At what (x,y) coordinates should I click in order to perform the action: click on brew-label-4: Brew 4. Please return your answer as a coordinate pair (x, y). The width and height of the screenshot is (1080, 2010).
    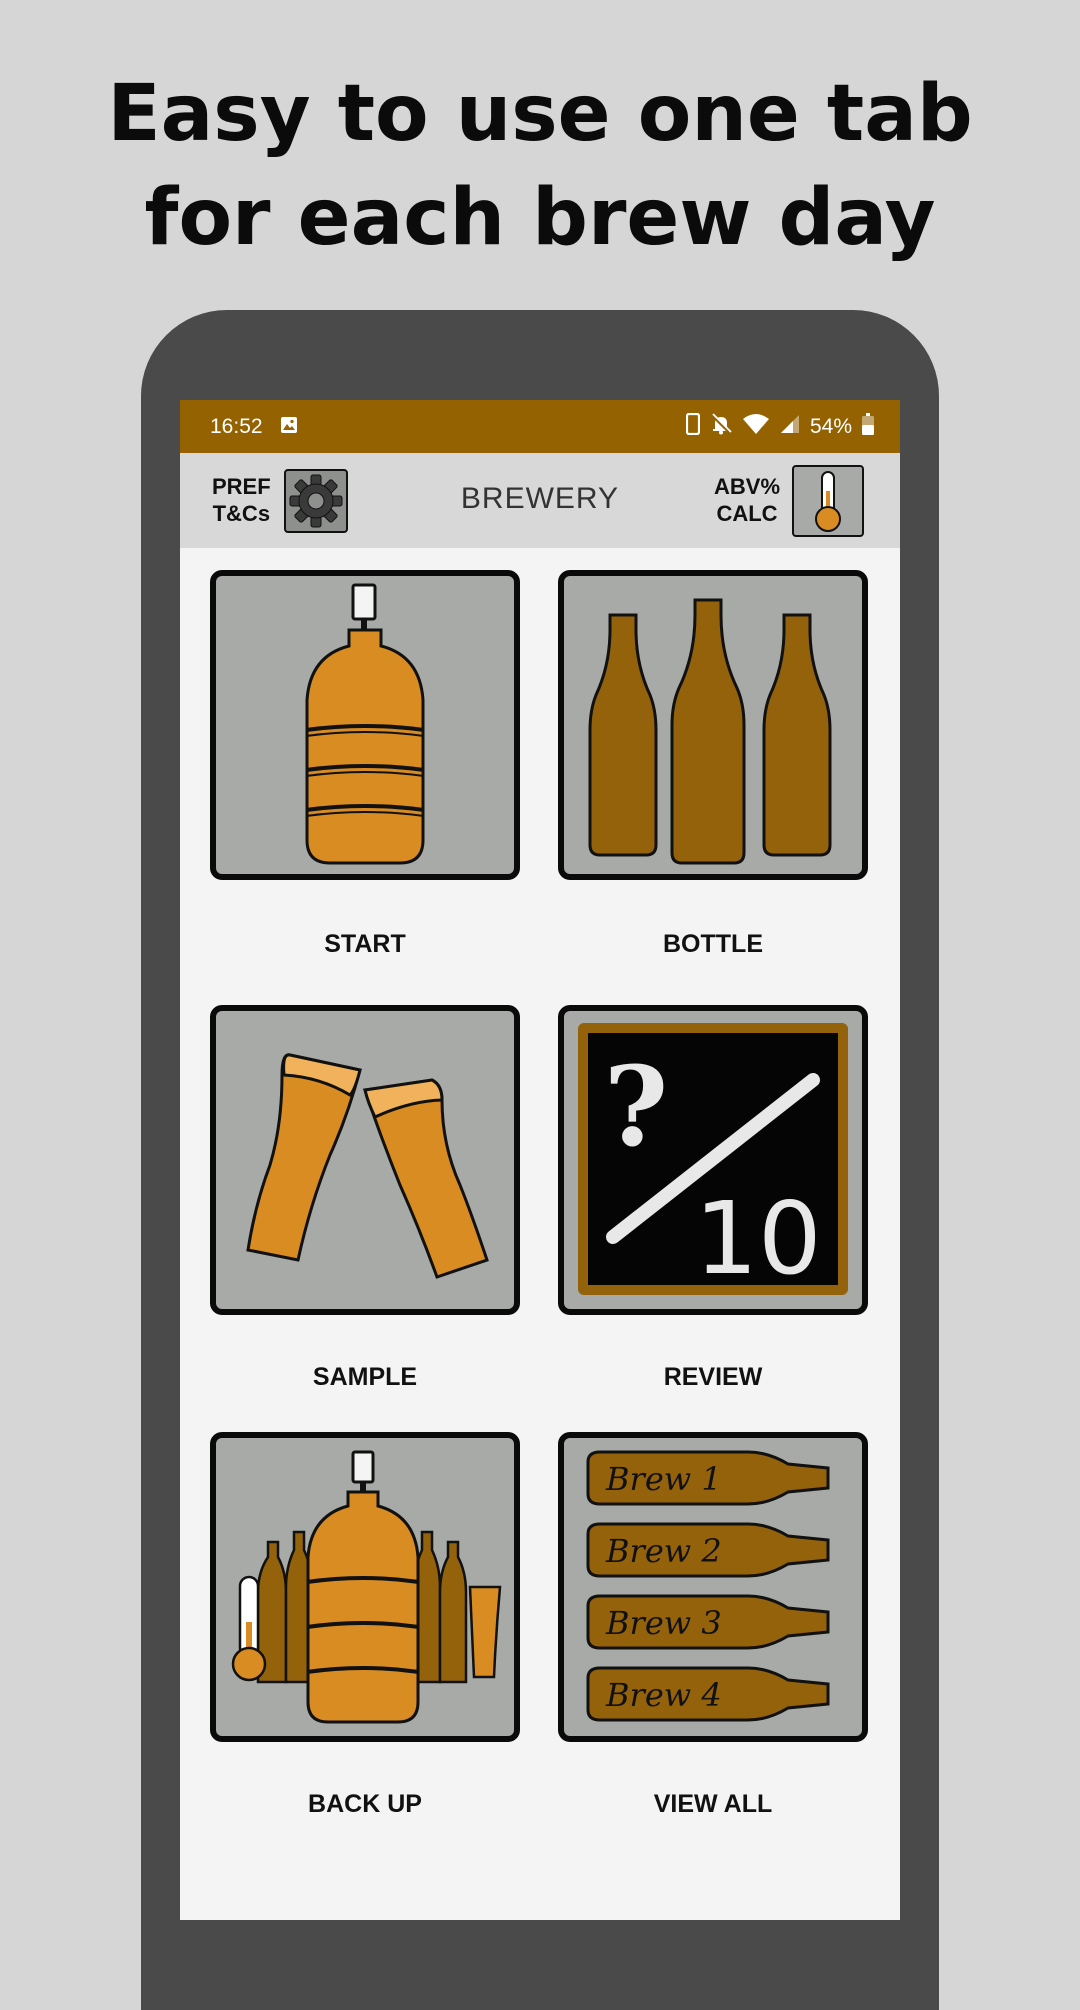
    Looking at the image, I should click on (663, 1695).